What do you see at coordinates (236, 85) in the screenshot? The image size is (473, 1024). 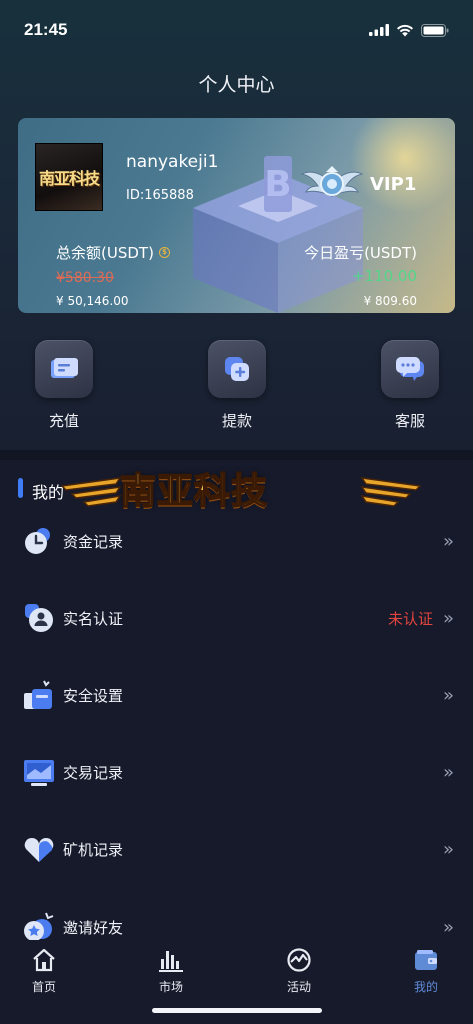 I see `page-title: 个人中心` at bounding box center [236, 85].